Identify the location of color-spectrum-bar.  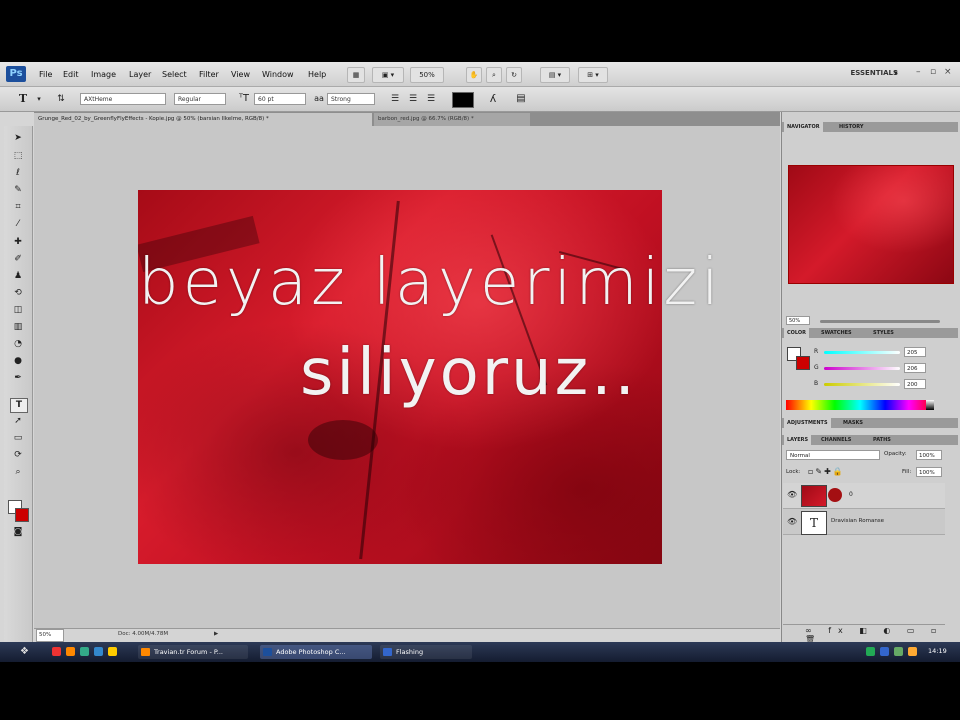
(860, 405).